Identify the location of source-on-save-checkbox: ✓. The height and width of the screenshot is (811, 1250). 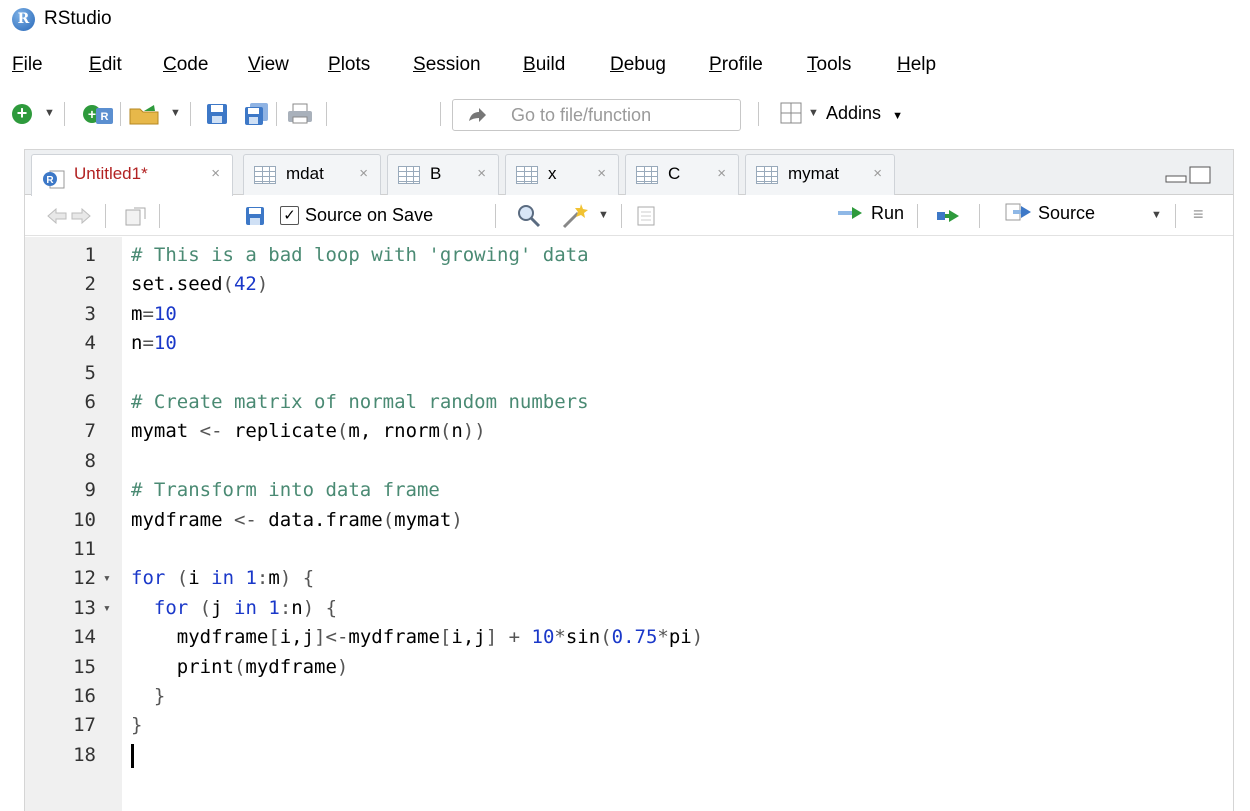
(289, 215).